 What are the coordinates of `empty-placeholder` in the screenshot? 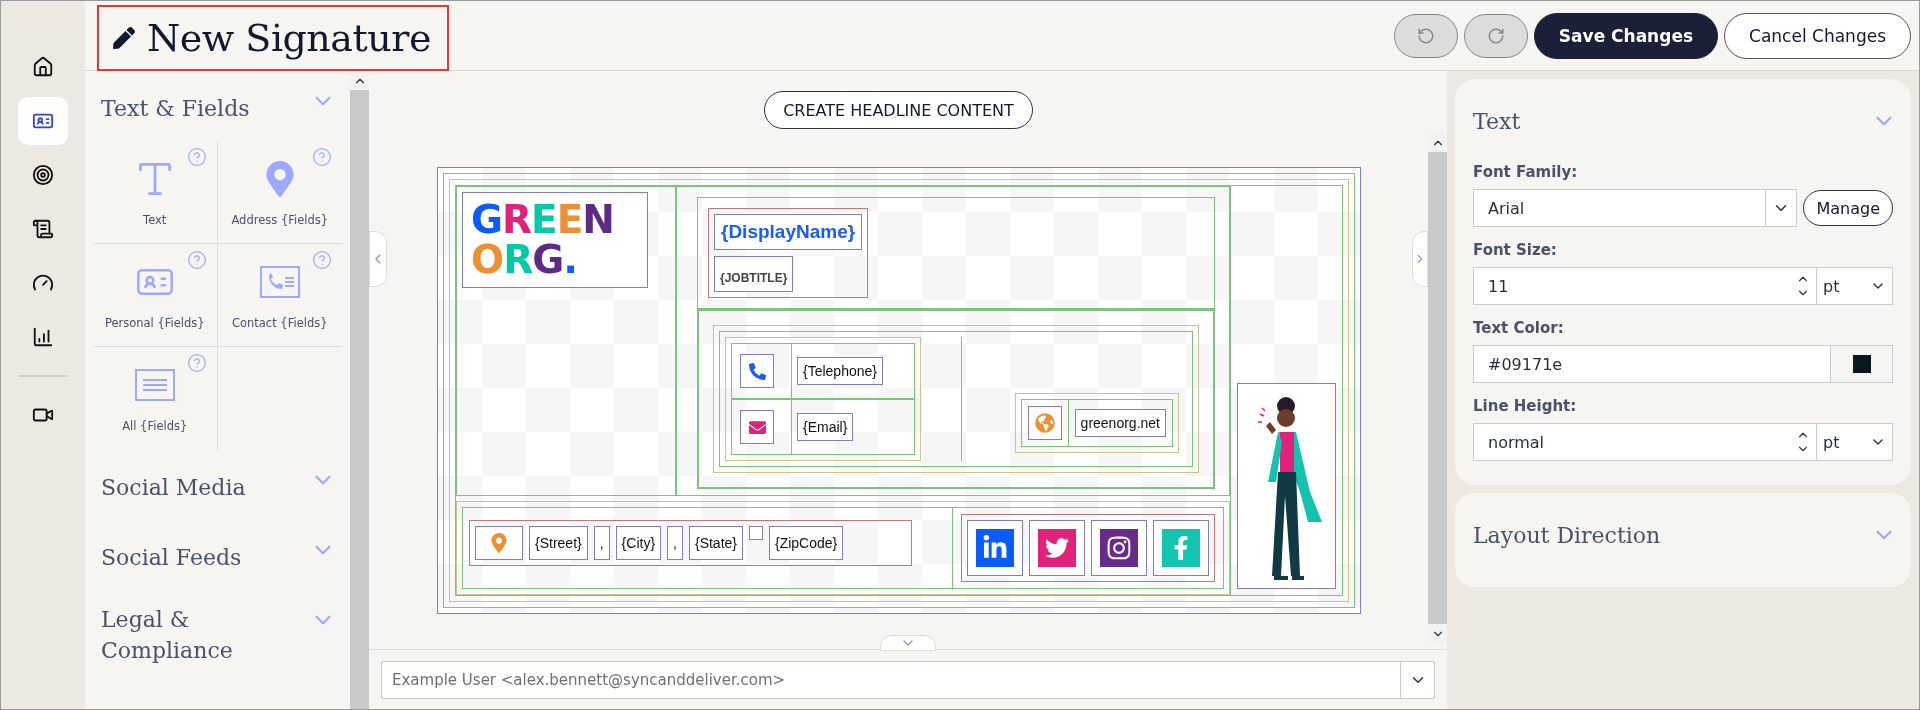 It's located at (756, 533).